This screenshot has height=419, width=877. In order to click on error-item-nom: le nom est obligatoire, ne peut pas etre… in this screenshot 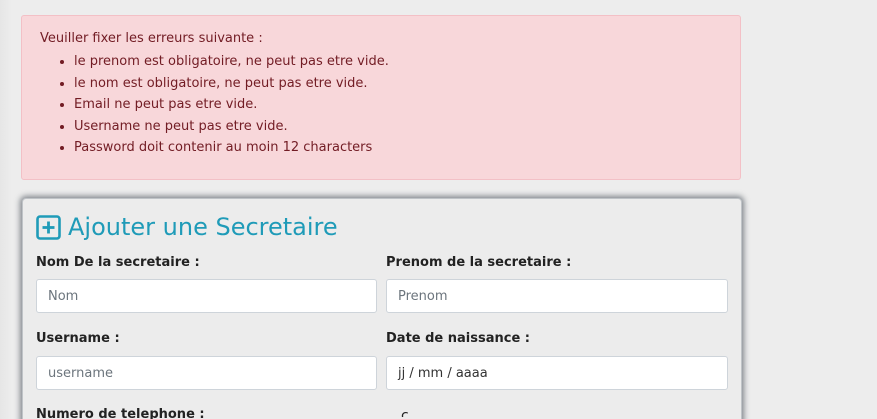, I will do `click(398, 84)`.